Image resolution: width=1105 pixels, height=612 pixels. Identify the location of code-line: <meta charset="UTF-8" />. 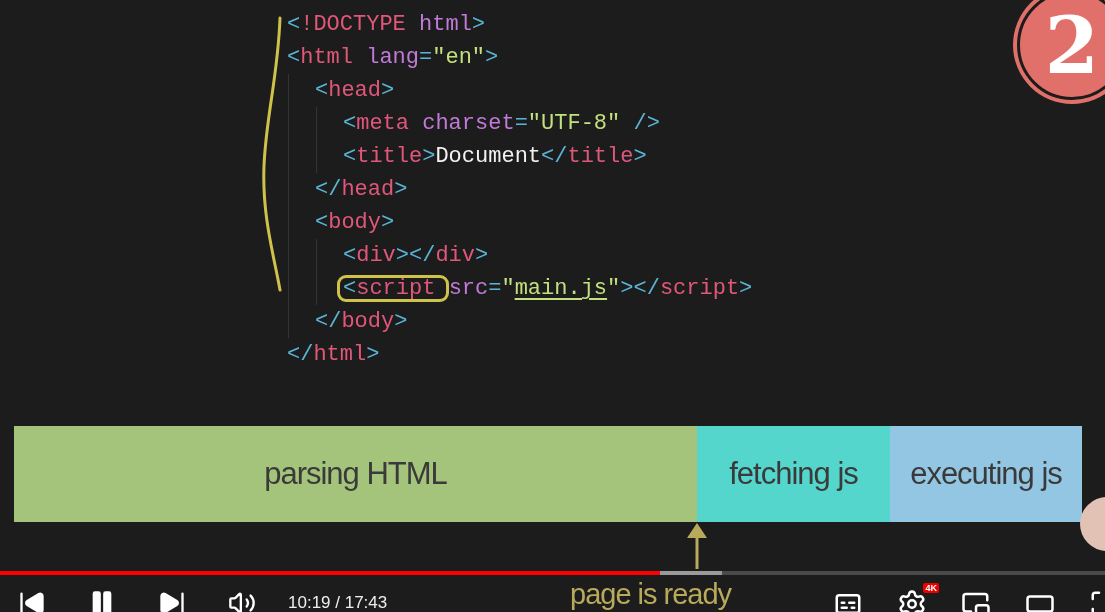
(501, 124).